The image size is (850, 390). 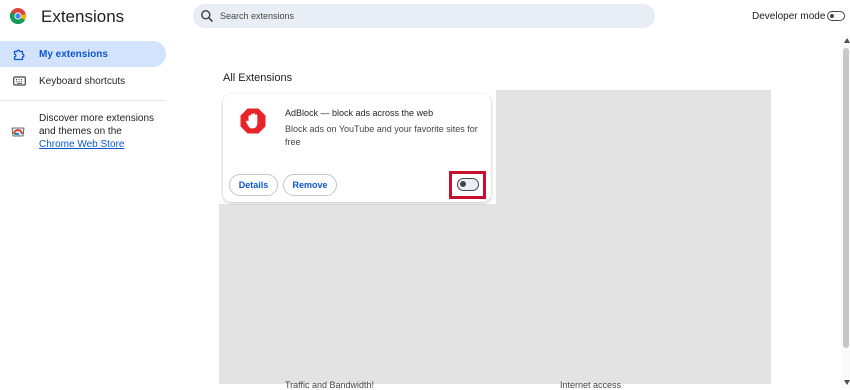 I want to click on sidebar-item-my-extensions: My extensions, so click(x=83, y=54).